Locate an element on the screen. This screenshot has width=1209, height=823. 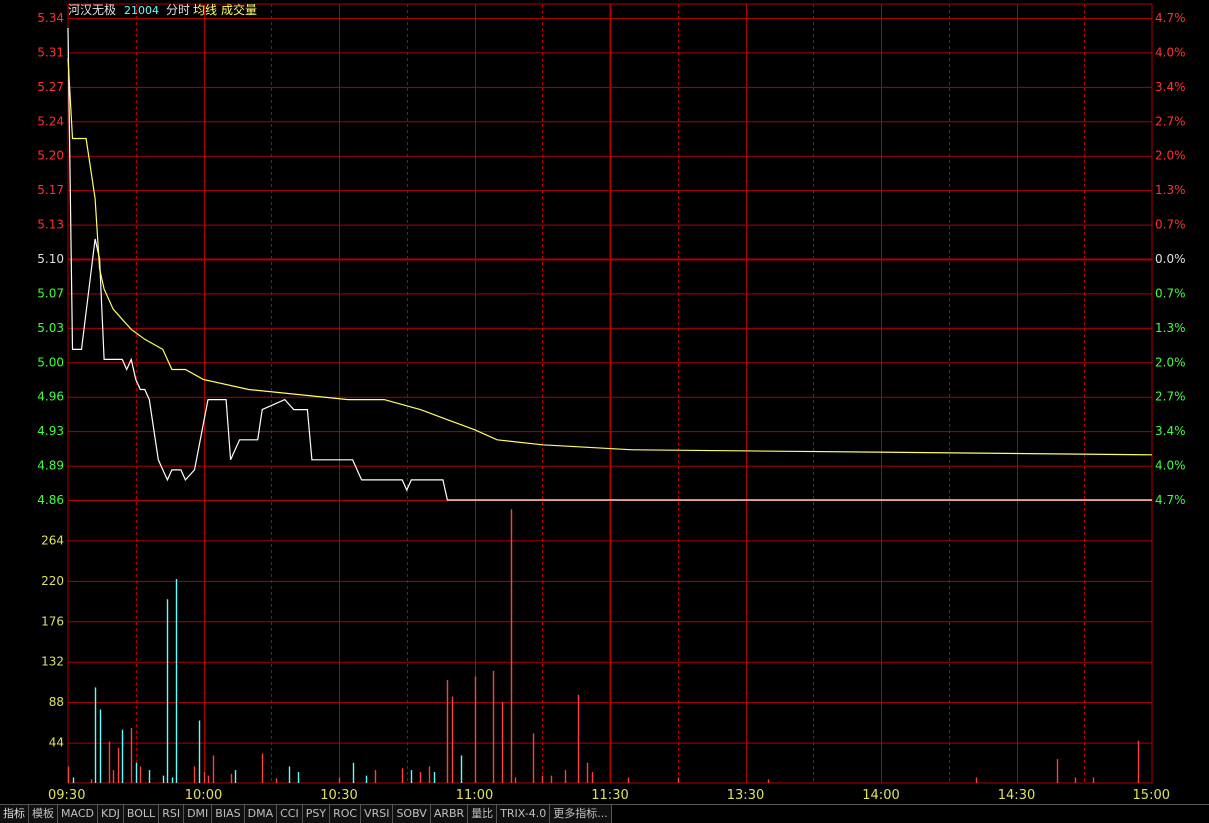
indicator-tab: MACD is located at coordinates (78, 814).